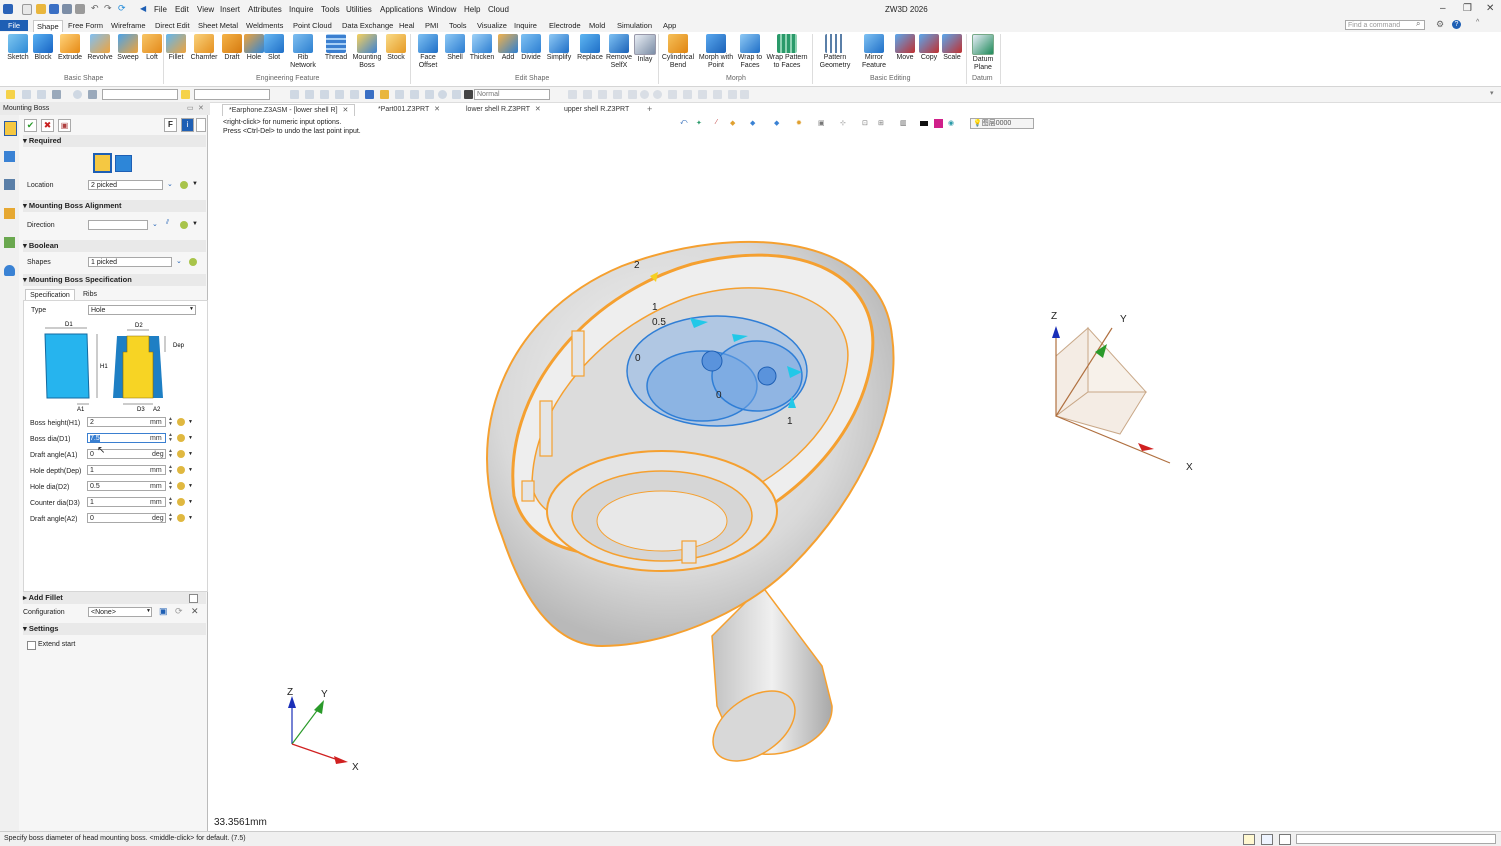 The width and height of the screenshot is (1501, 846). Describe the element at coordinates (456, 94) in the screenshot. I see `grid-icon` at that location.